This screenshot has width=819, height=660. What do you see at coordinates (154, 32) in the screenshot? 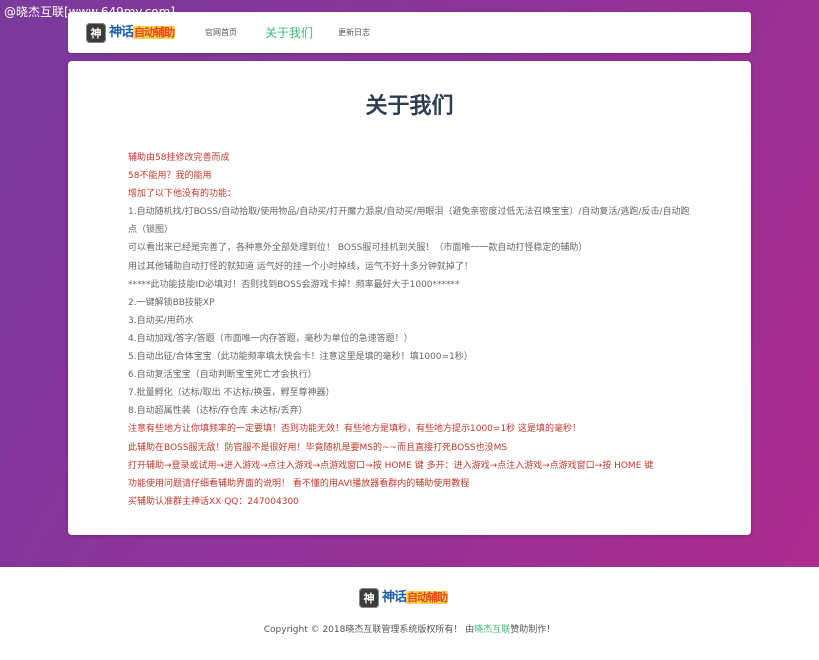
I see `logo-text-accent: 自动辅助` at bounding box center [154, 32].